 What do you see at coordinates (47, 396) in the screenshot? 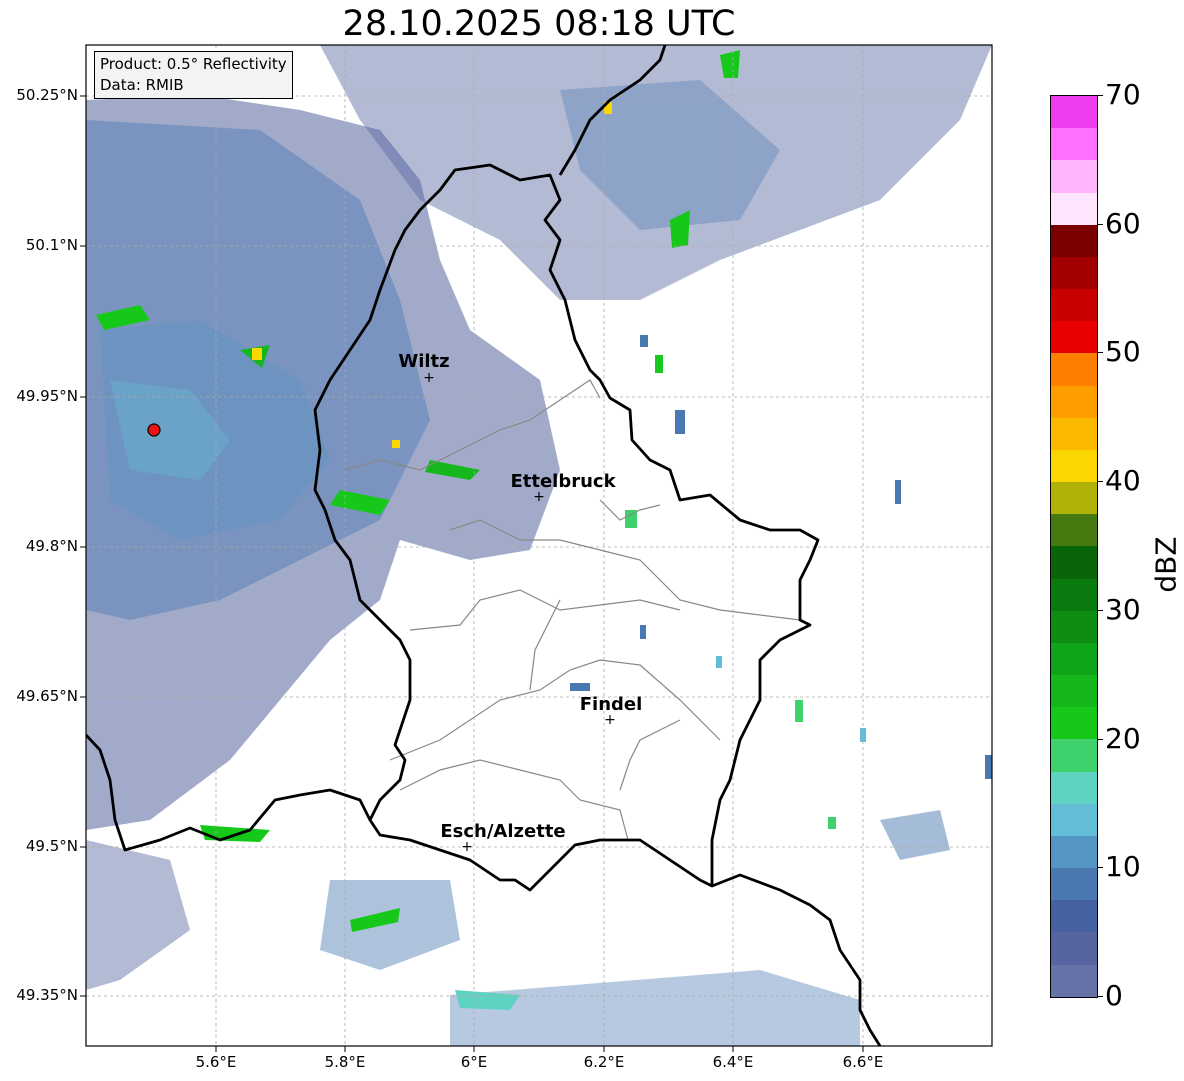
I see `lat-label: 49.95°N` at bounding box center [47, 396].